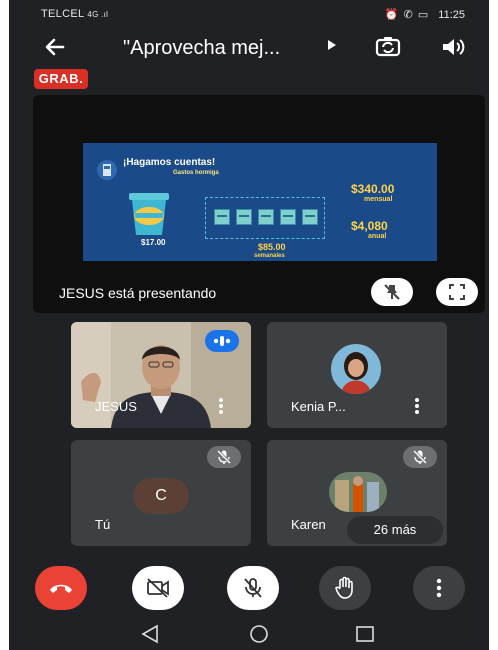 This screenshot has width=498, height=650. I want to click on participant-name: Tú, so click(103, 524).